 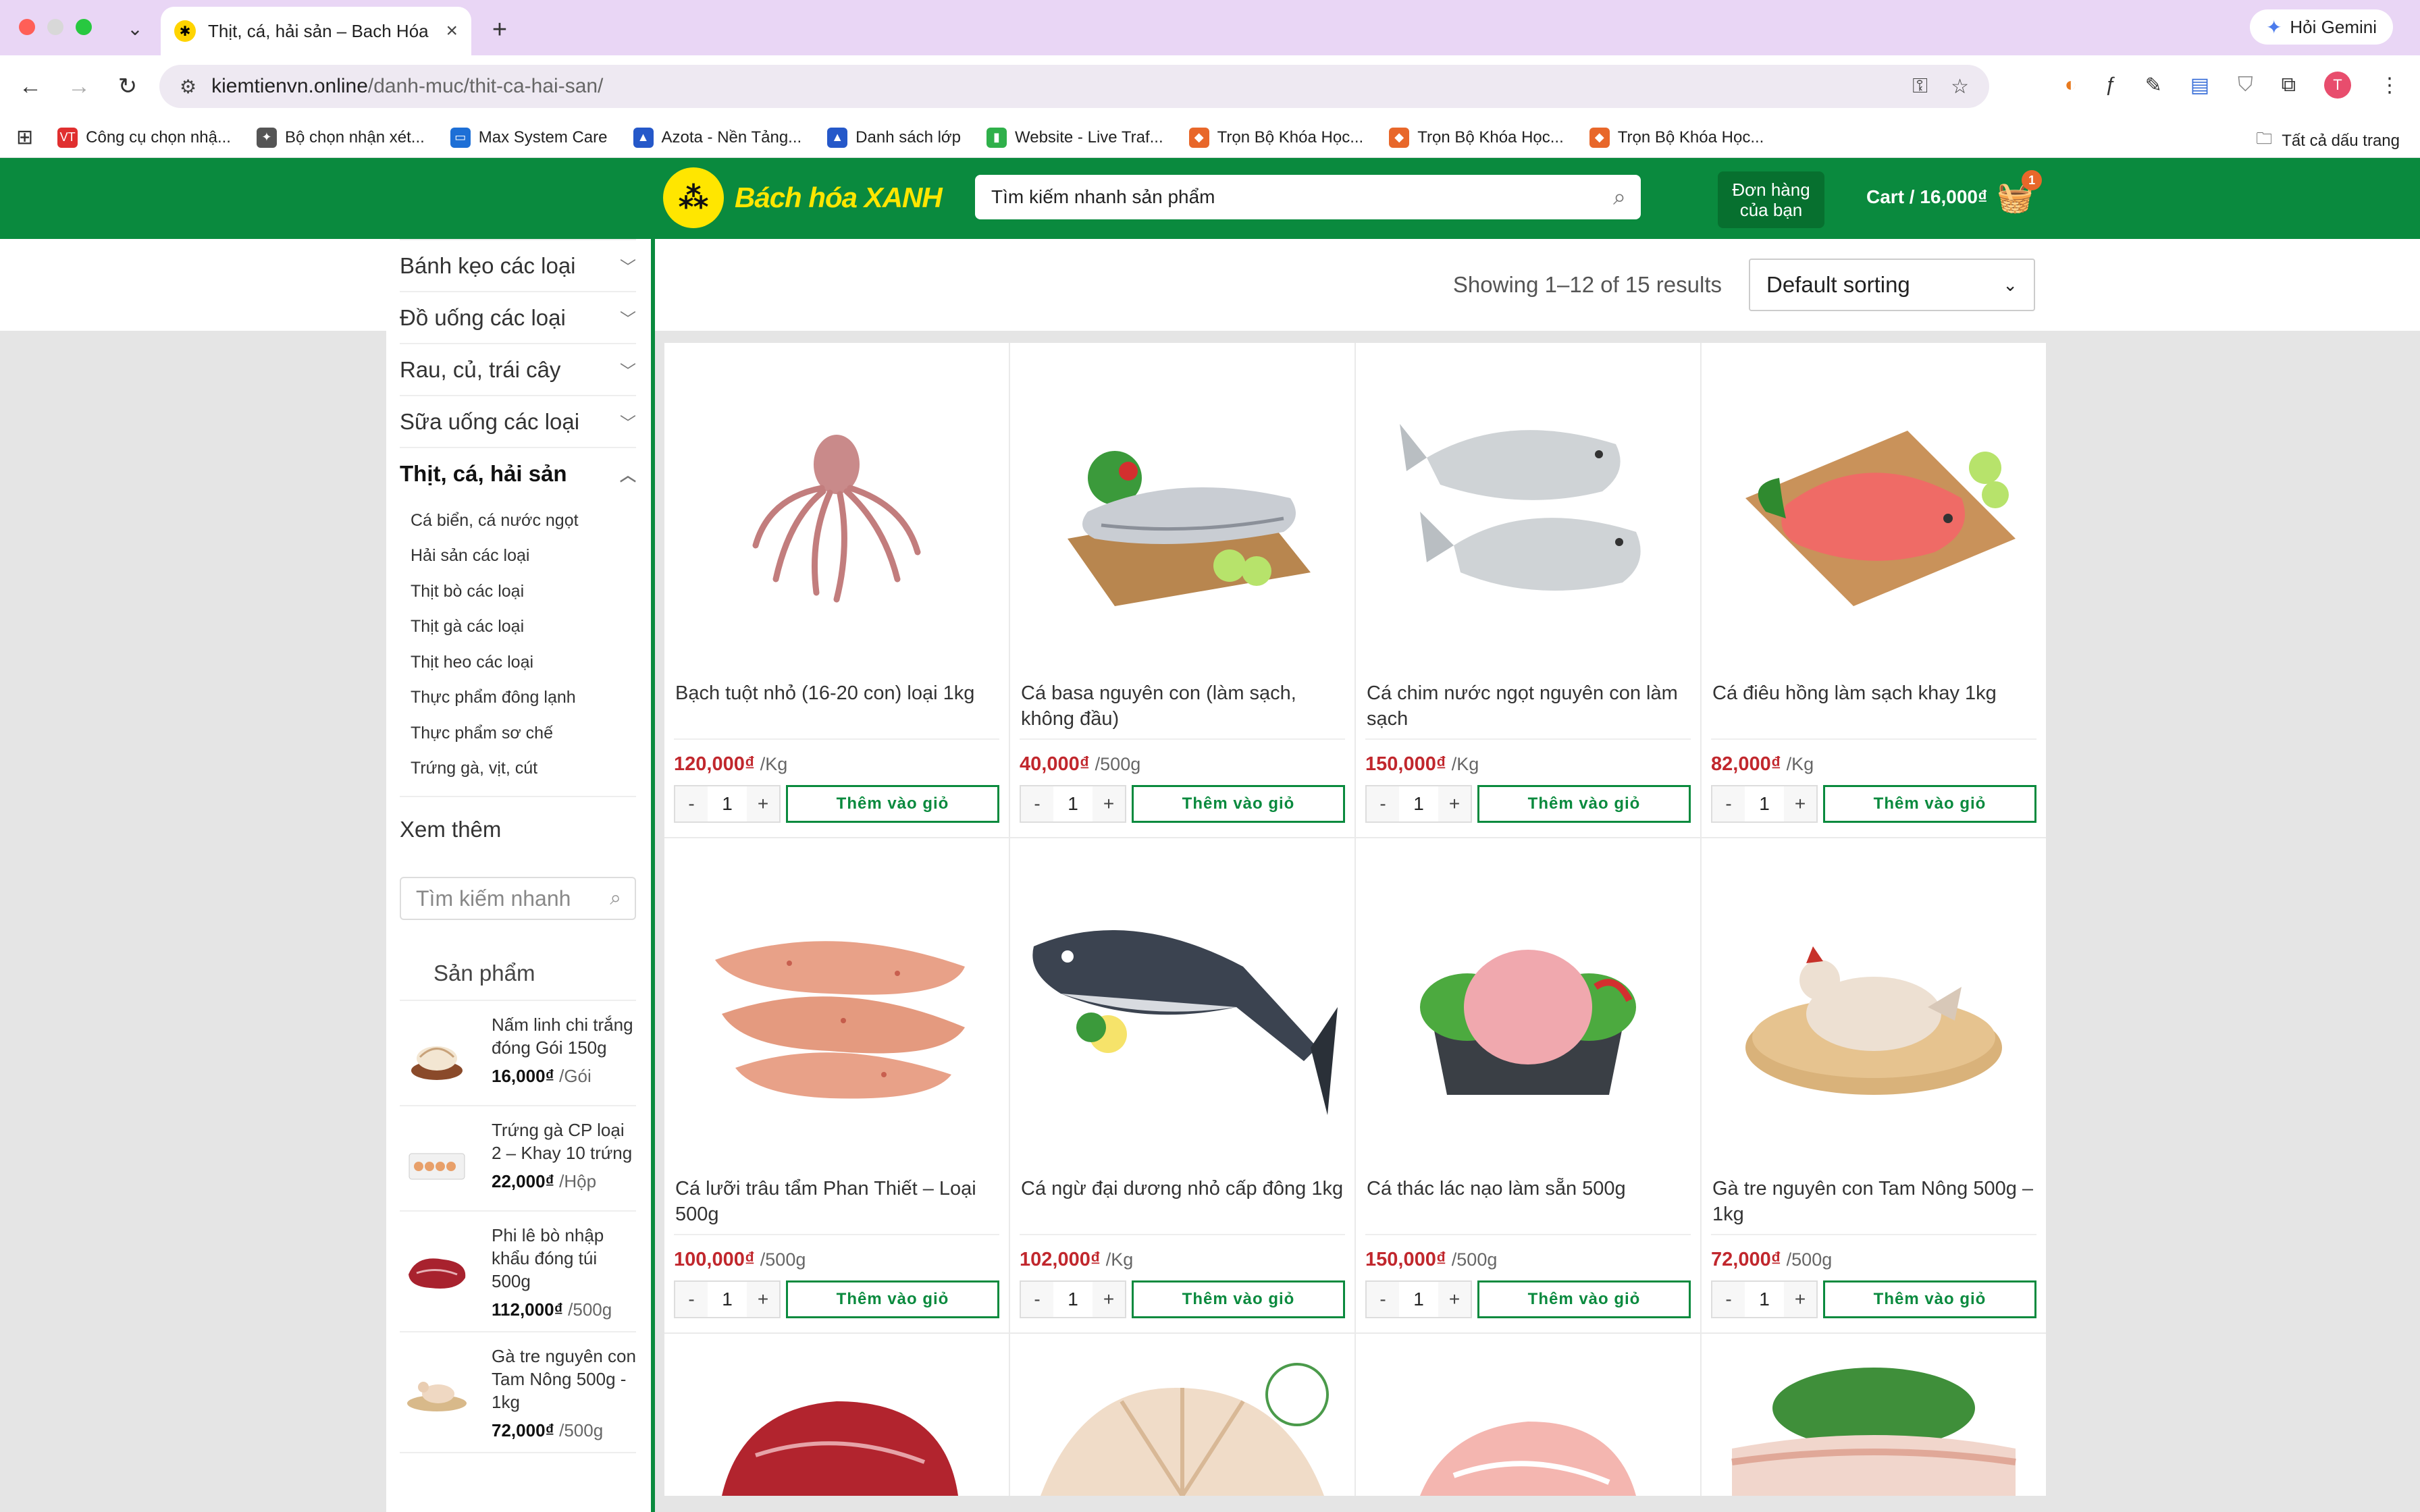 What do you see at coordinates (24, 137) in the screenshot?
I see `apps-grid-icon: ⊞` at bounding box center [24, 137].